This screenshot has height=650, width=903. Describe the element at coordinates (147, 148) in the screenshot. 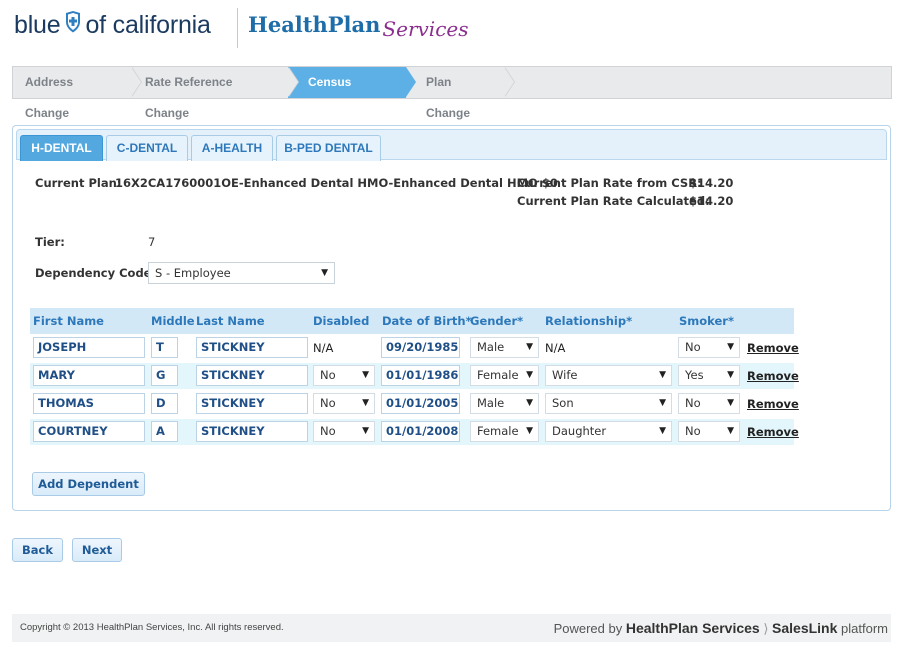

I see `tab-c-dental: C-DENTAL` at that location.